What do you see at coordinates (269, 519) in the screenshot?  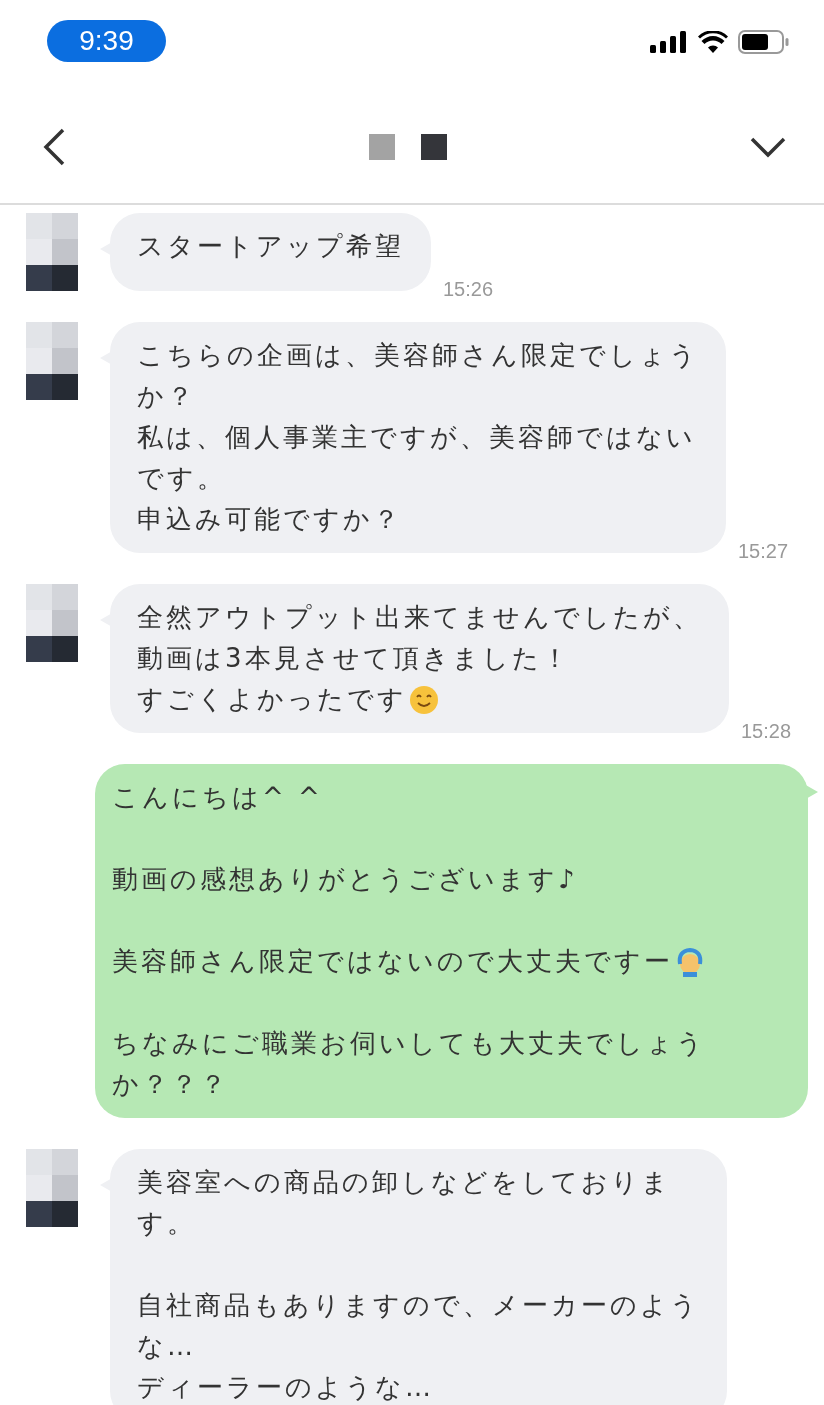 I see `message-text: 申込み可能ですか？` at bounding box center [269, 519].